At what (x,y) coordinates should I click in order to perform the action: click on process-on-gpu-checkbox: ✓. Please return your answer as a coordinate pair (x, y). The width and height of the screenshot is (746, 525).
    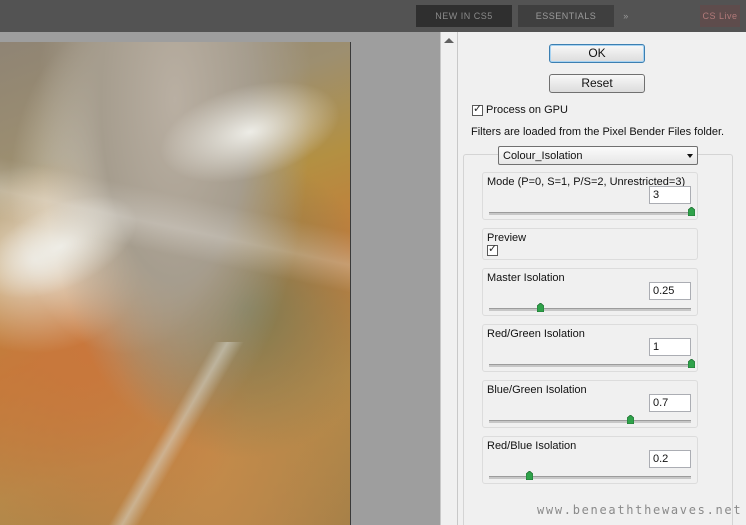
    Looking at the image, I should click on (477, 109).